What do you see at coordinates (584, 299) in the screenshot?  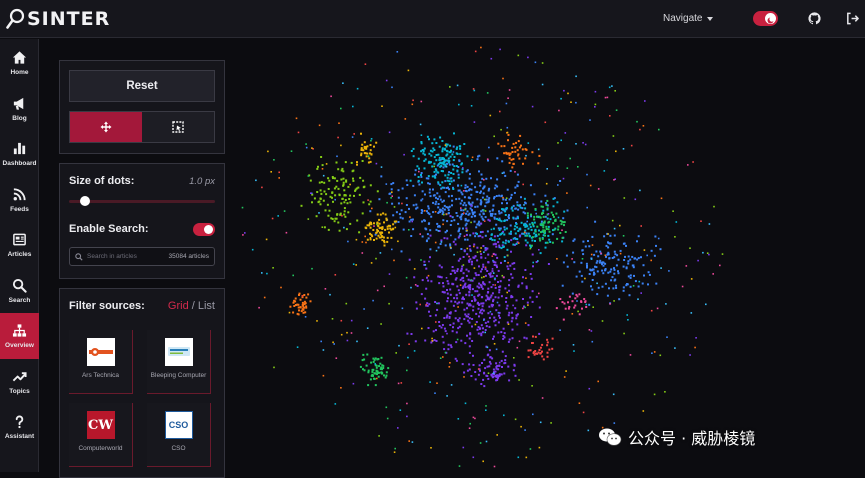 I see `cluster-13-dot` at bounding box center [584, 299].